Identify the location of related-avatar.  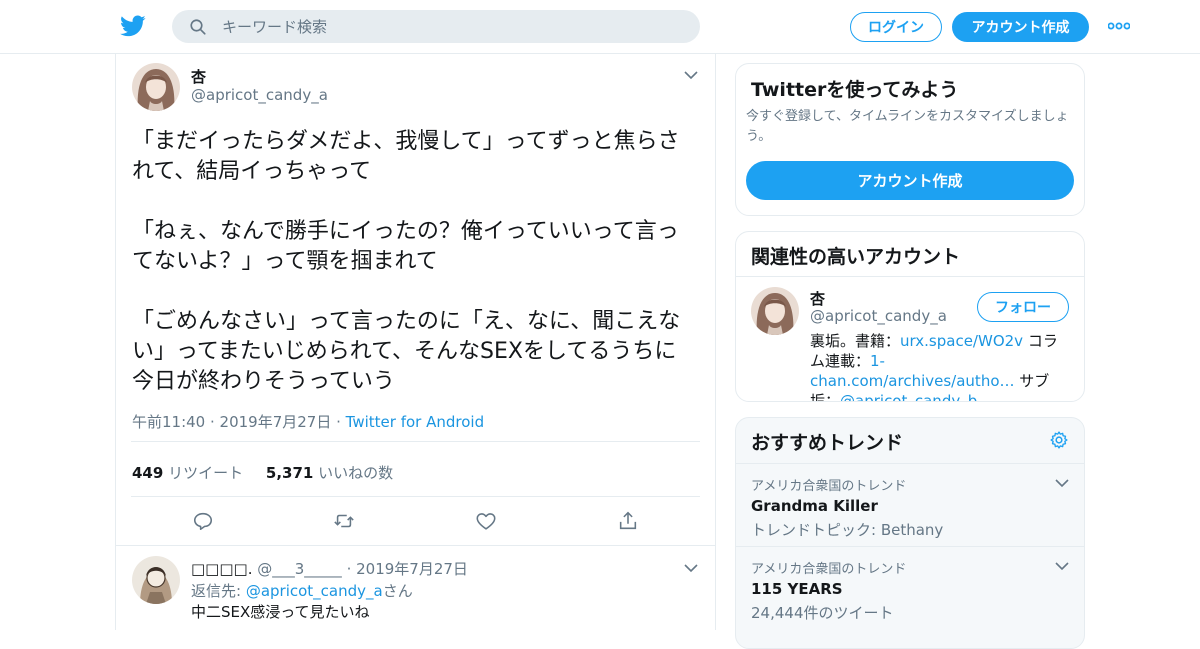
(775, 311).